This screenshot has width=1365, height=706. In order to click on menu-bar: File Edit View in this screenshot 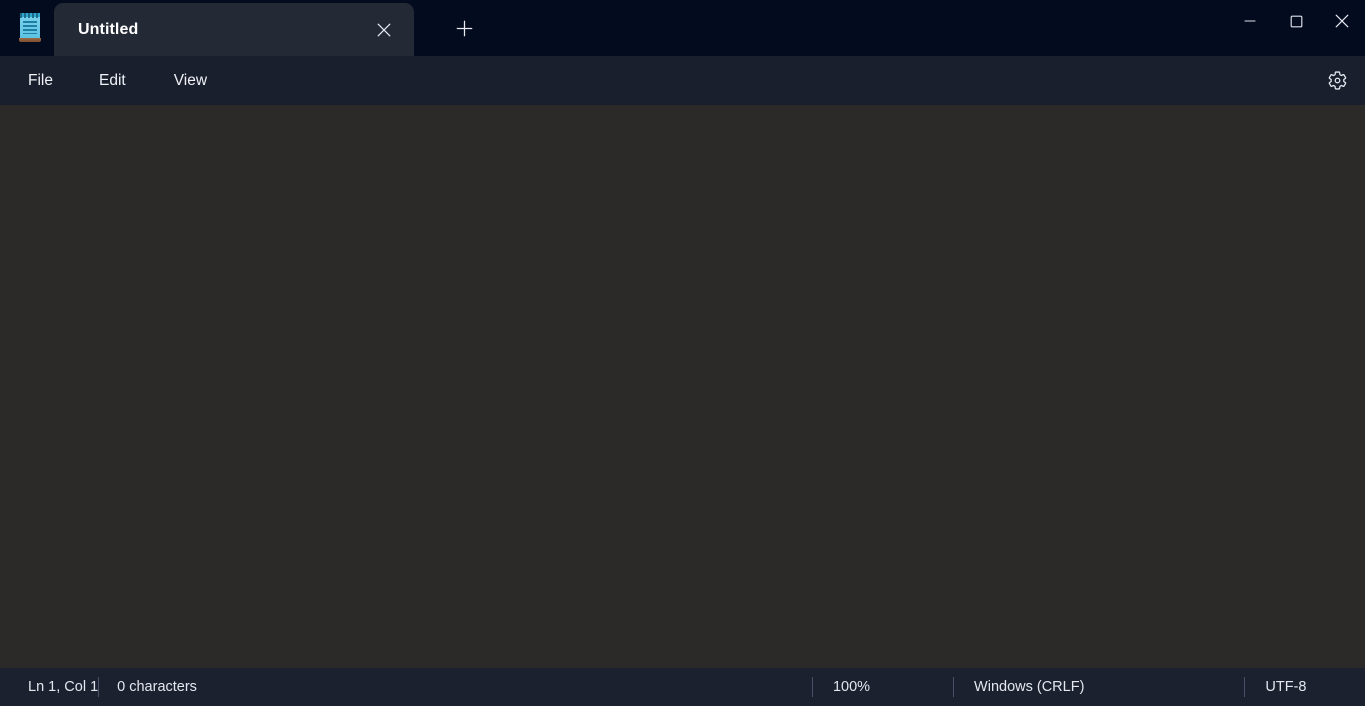, I will do `click(682, 80)`.